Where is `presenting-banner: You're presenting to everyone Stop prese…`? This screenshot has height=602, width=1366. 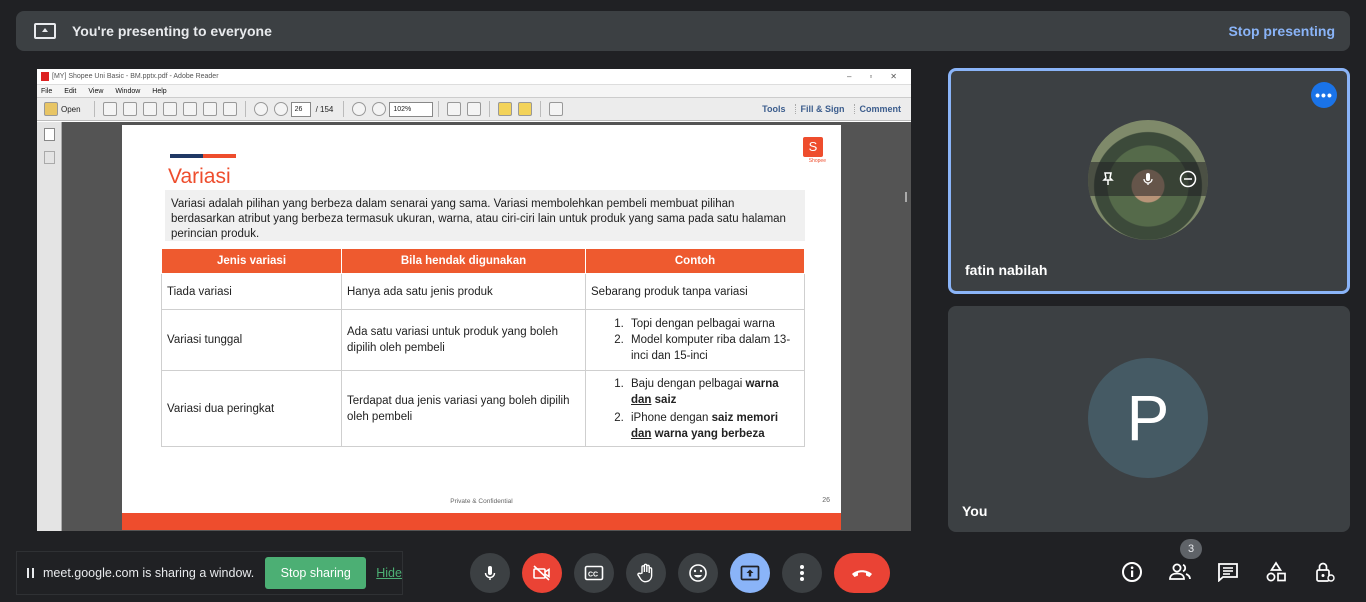
presenting-banner: You're presenting to everyone Stop prese… is located at coordinates (683, 31).